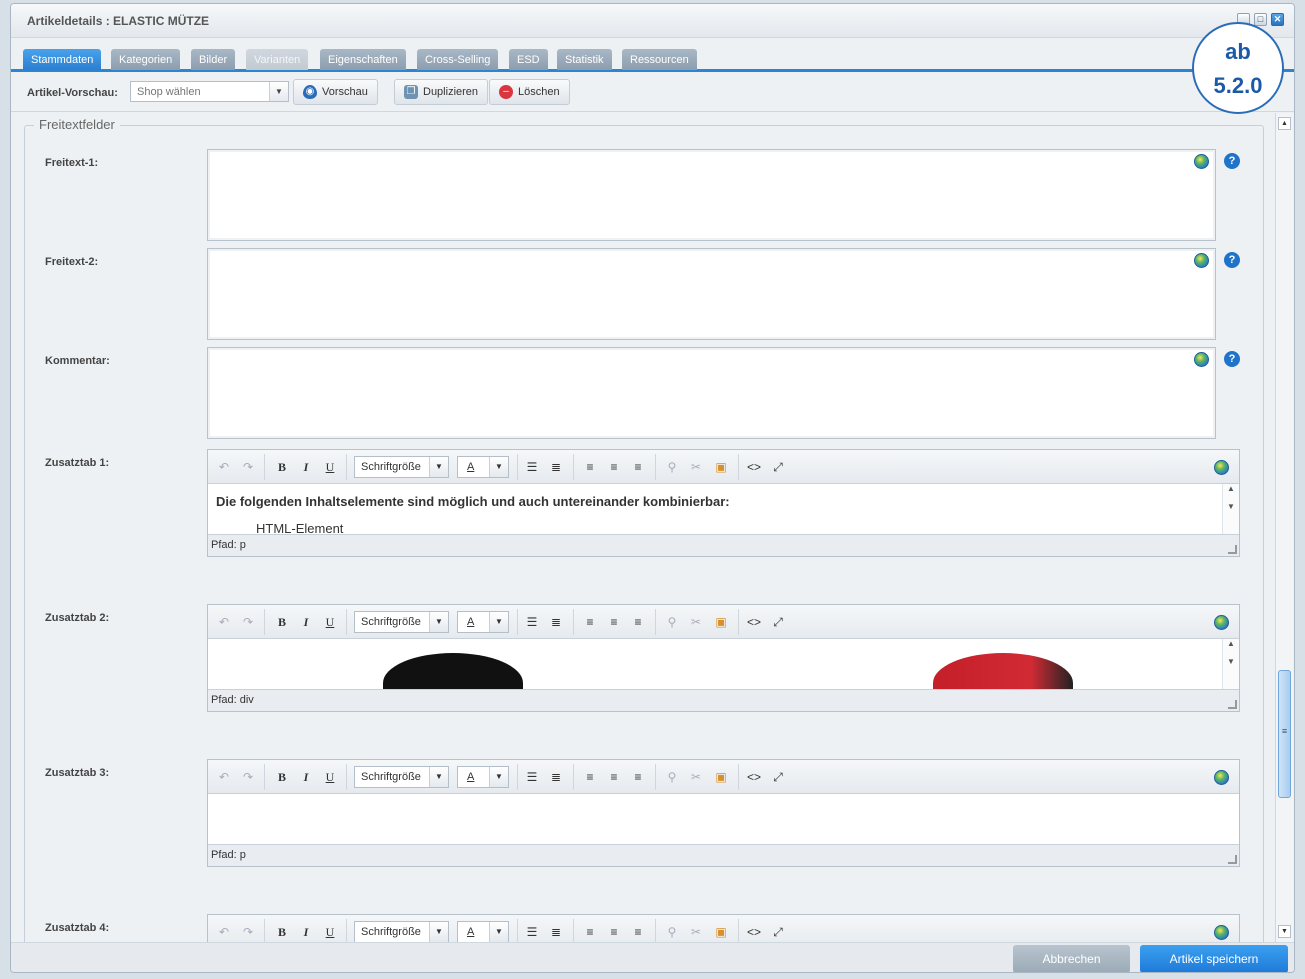 This screenshot has width=1305, height=979. What do you see at coordinates (1284, 123) in the screenshot?
I see `scroll-up-icon: ▲` at bounding box center [1284, 123].